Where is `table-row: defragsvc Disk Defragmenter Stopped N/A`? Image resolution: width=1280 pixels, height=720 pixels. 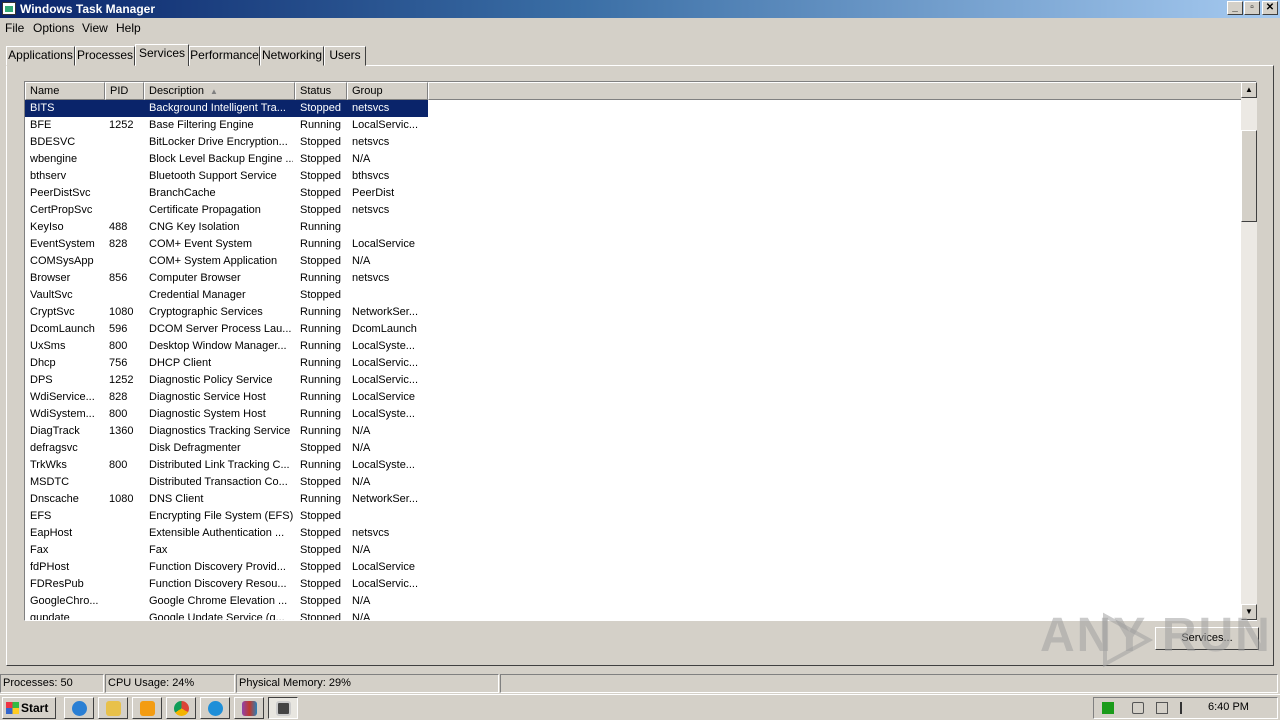
table-row: defragsvc Disk Defragmenter Stopped N/A is located at coordinates (226, 448).